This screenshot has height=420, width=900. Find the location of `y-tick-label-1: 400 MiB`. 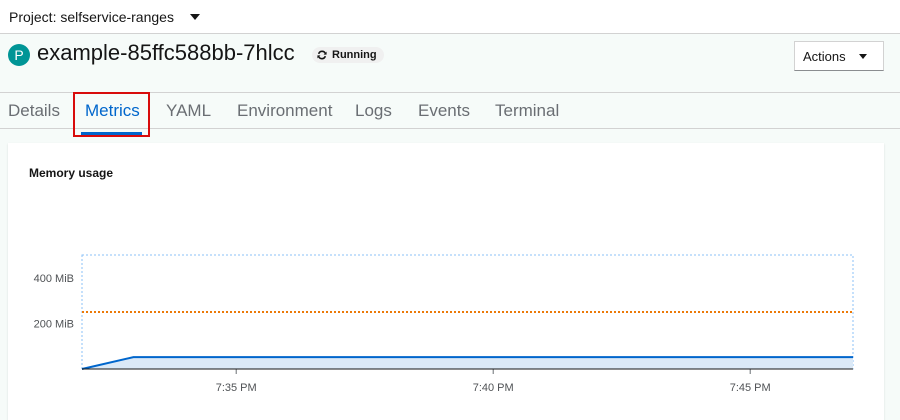

y-tick-label-1: 400 MiB is located at coordinates (54, 279).